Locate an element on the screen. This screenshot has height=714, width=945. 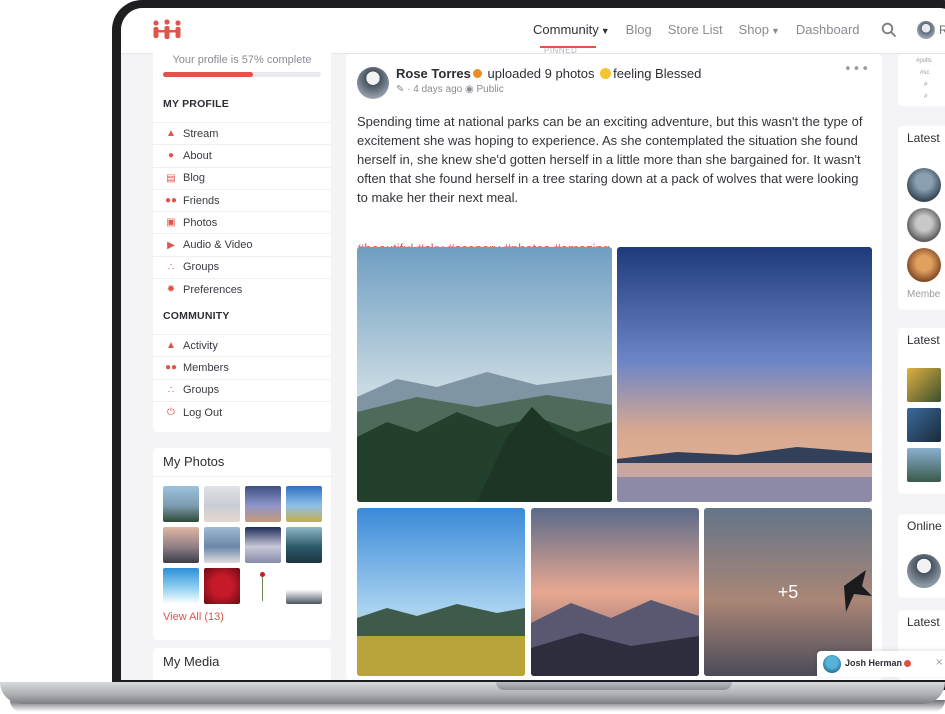
menu-item-activity: ▲ Activity is located at coordinates (242, 345).